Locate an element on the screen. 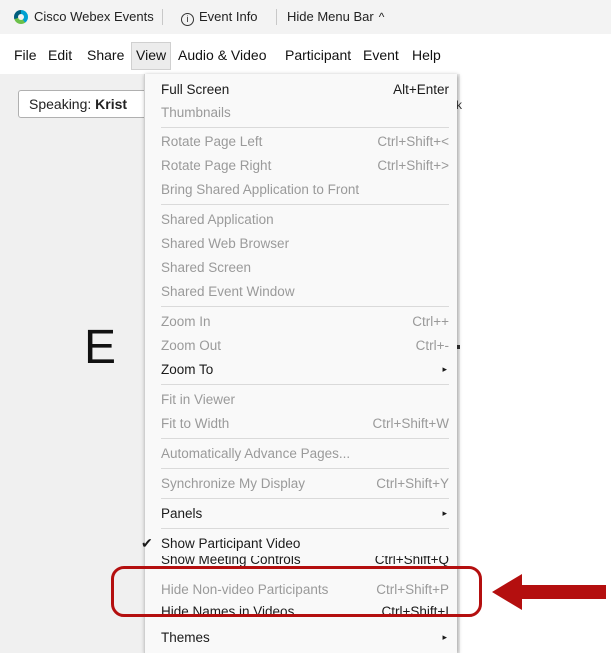  menu-item-label: Shared Application is located at coordinates (217, 219).